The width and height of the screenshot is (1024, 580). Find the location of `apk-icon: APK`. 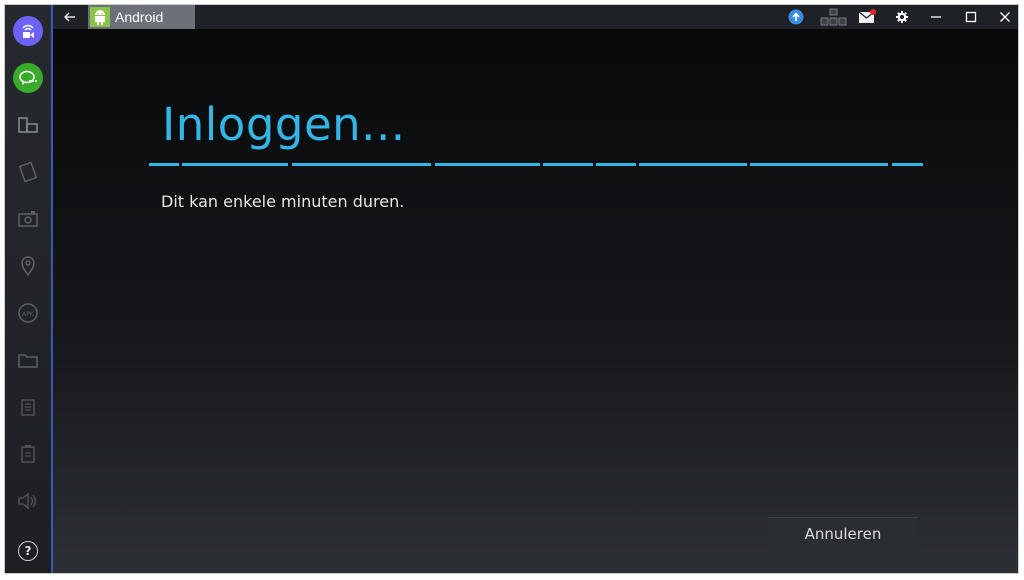

apk-icon: APK is located at coordinates (28, 313).